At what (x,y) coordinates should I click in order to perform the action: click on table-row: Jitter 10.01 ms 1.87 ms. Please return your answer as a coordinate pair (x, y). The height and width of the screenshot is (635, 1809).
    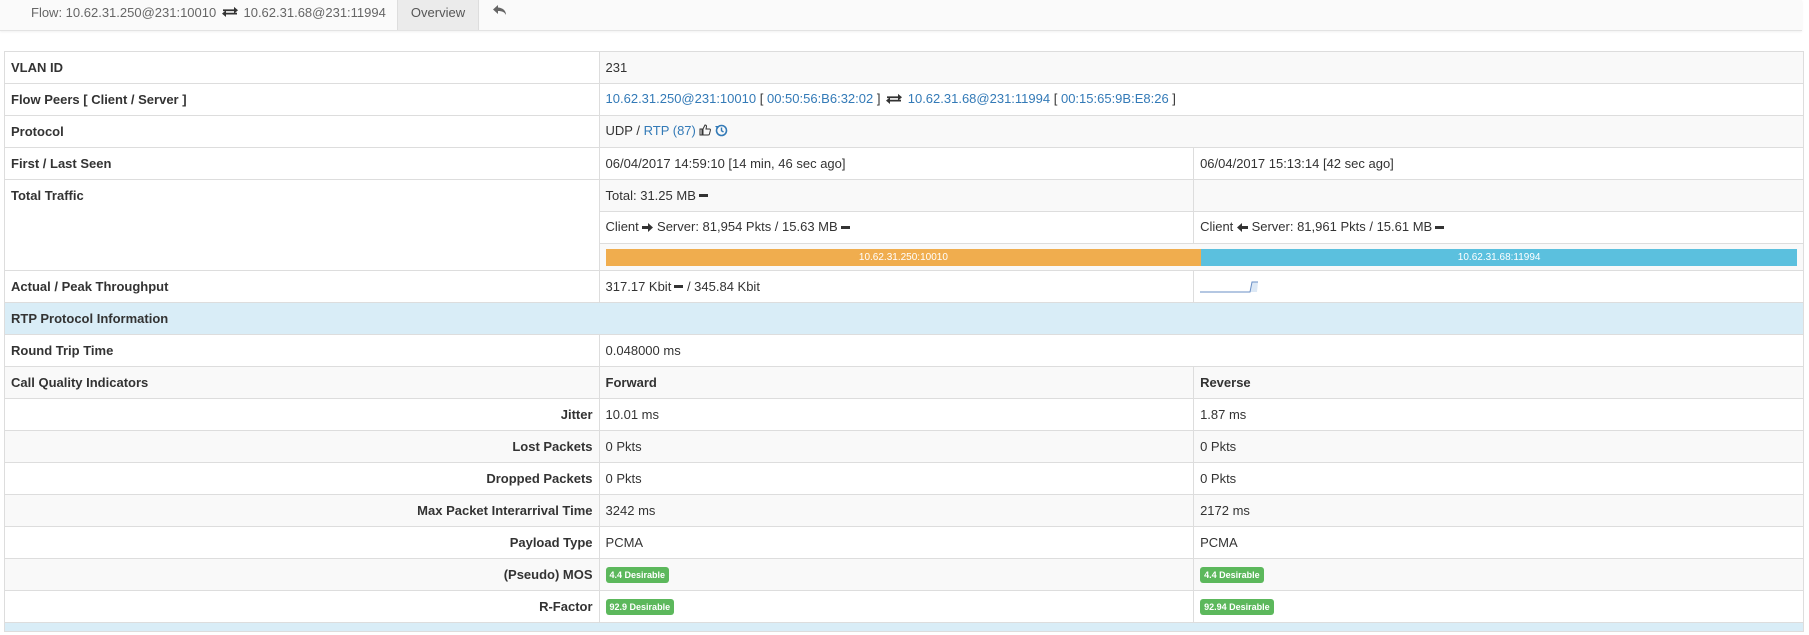
    Looking at the image, I should click on (904, 414).